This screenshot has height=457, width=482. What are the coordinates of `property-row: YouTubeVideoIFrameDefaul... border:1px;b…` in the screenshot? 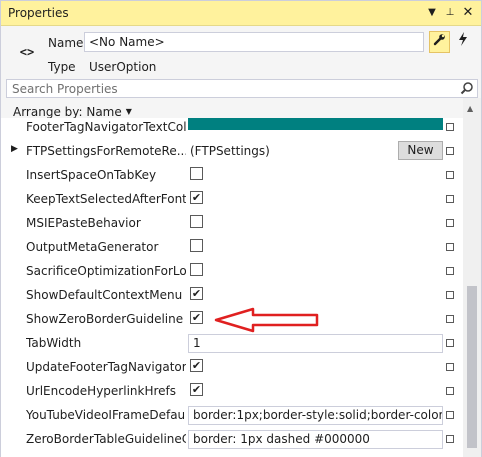 It's located at (232, 415).